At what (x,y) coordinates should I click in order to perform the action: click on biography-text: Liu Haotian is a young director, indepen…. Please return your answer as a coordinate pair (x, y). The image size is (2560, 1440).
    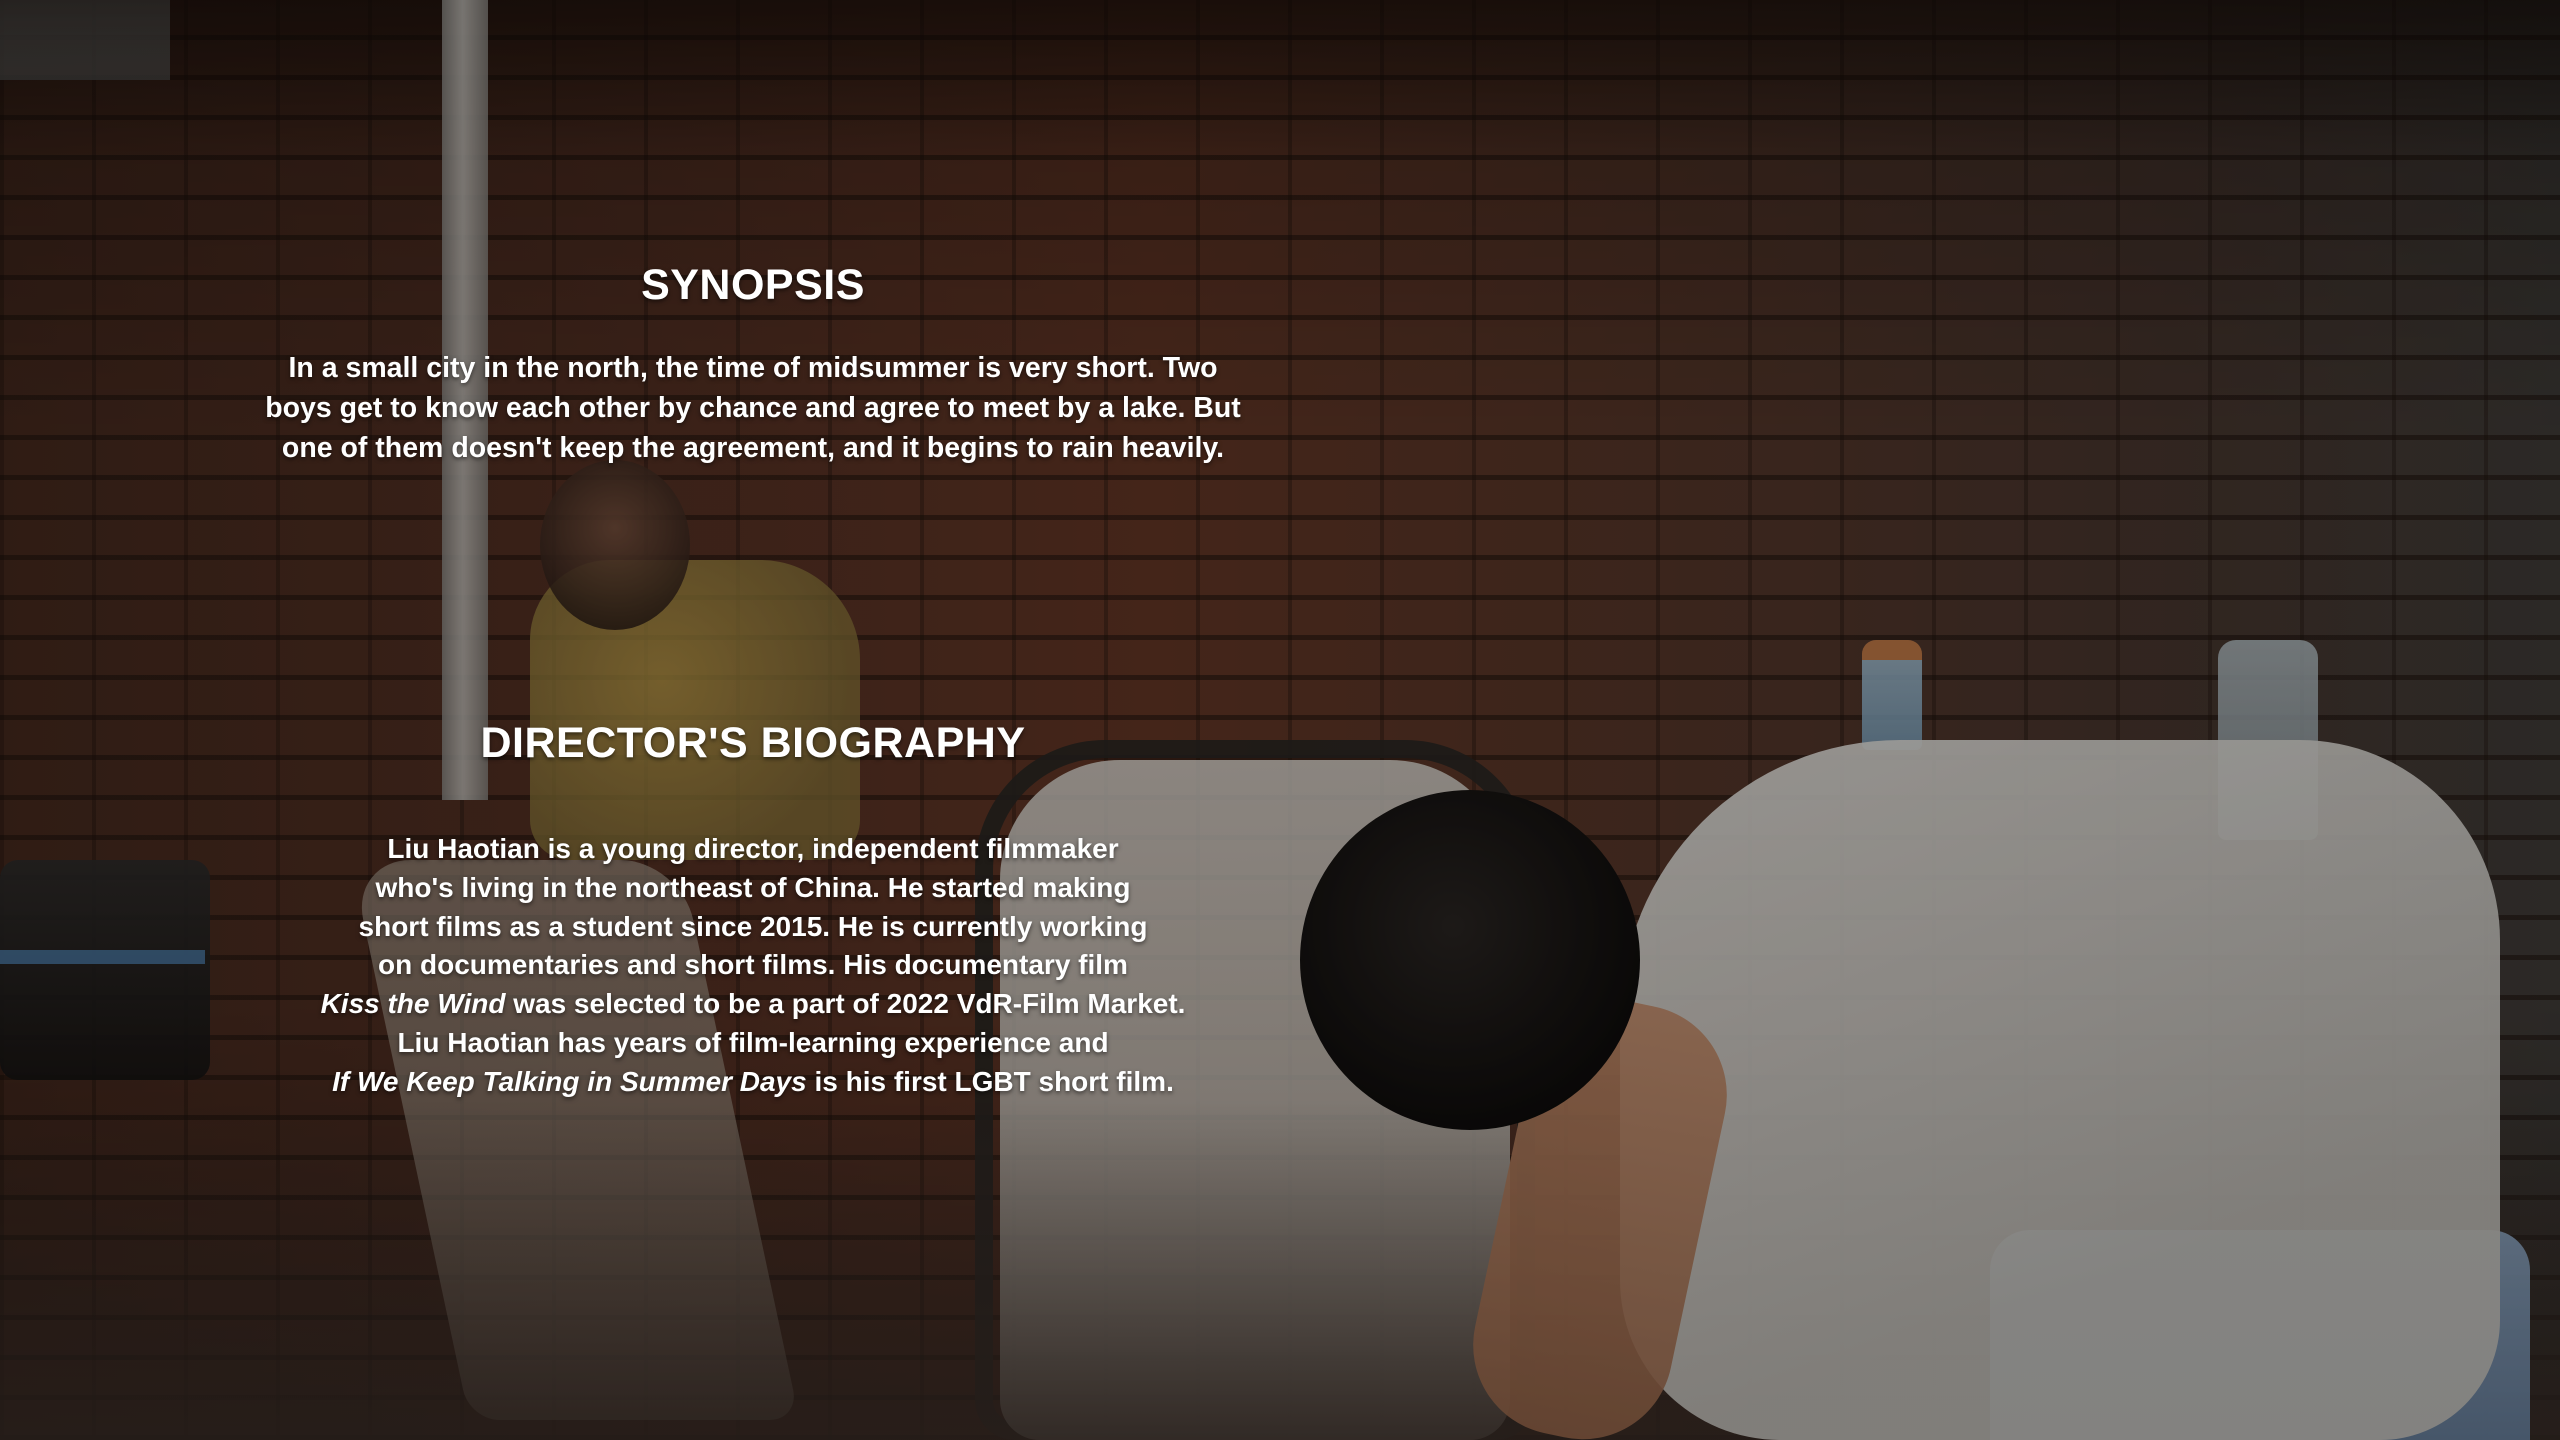
    Looking at the image, I should click on (753, 966).